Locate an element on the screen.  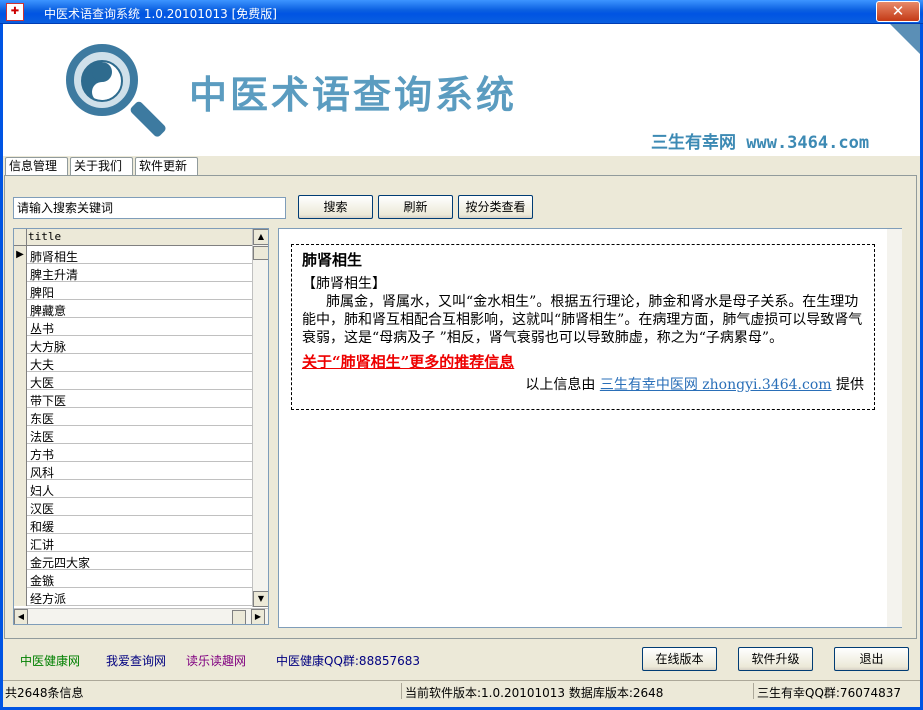
row-title: 东医 is located at coordinates (42, 419).